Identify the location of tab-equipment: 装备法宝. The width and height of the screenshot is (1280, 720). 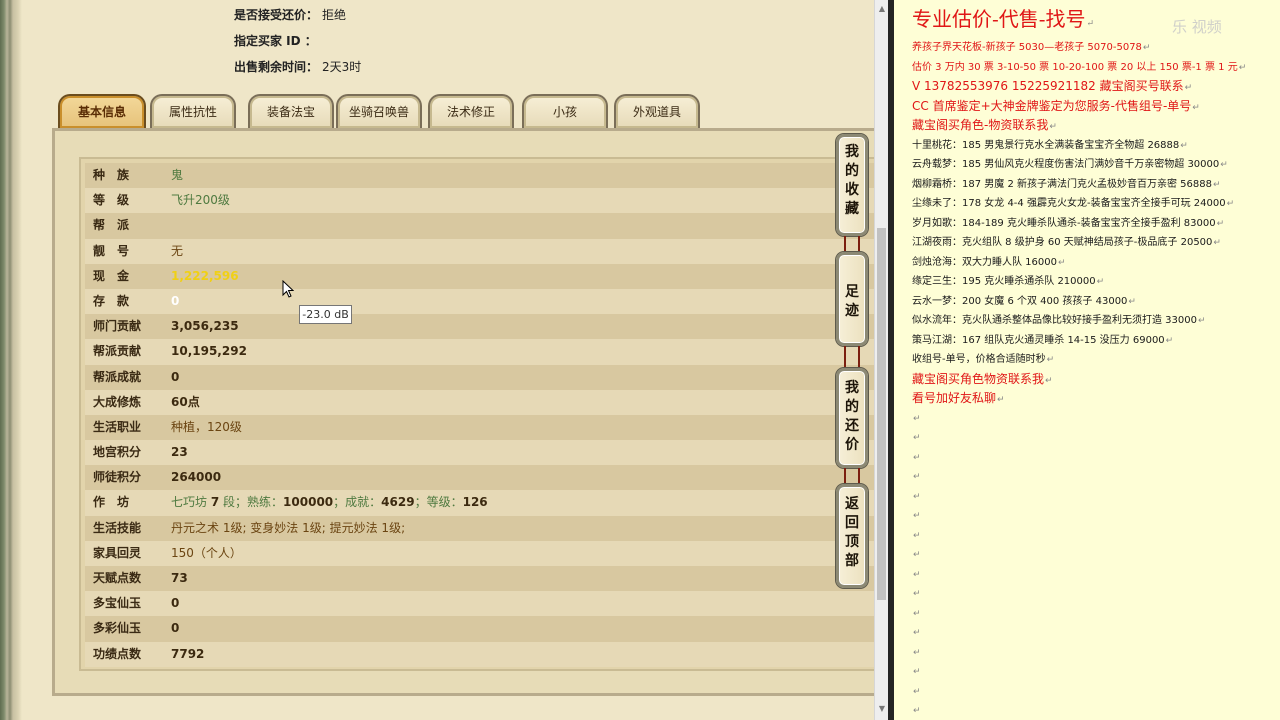
(291, 111).